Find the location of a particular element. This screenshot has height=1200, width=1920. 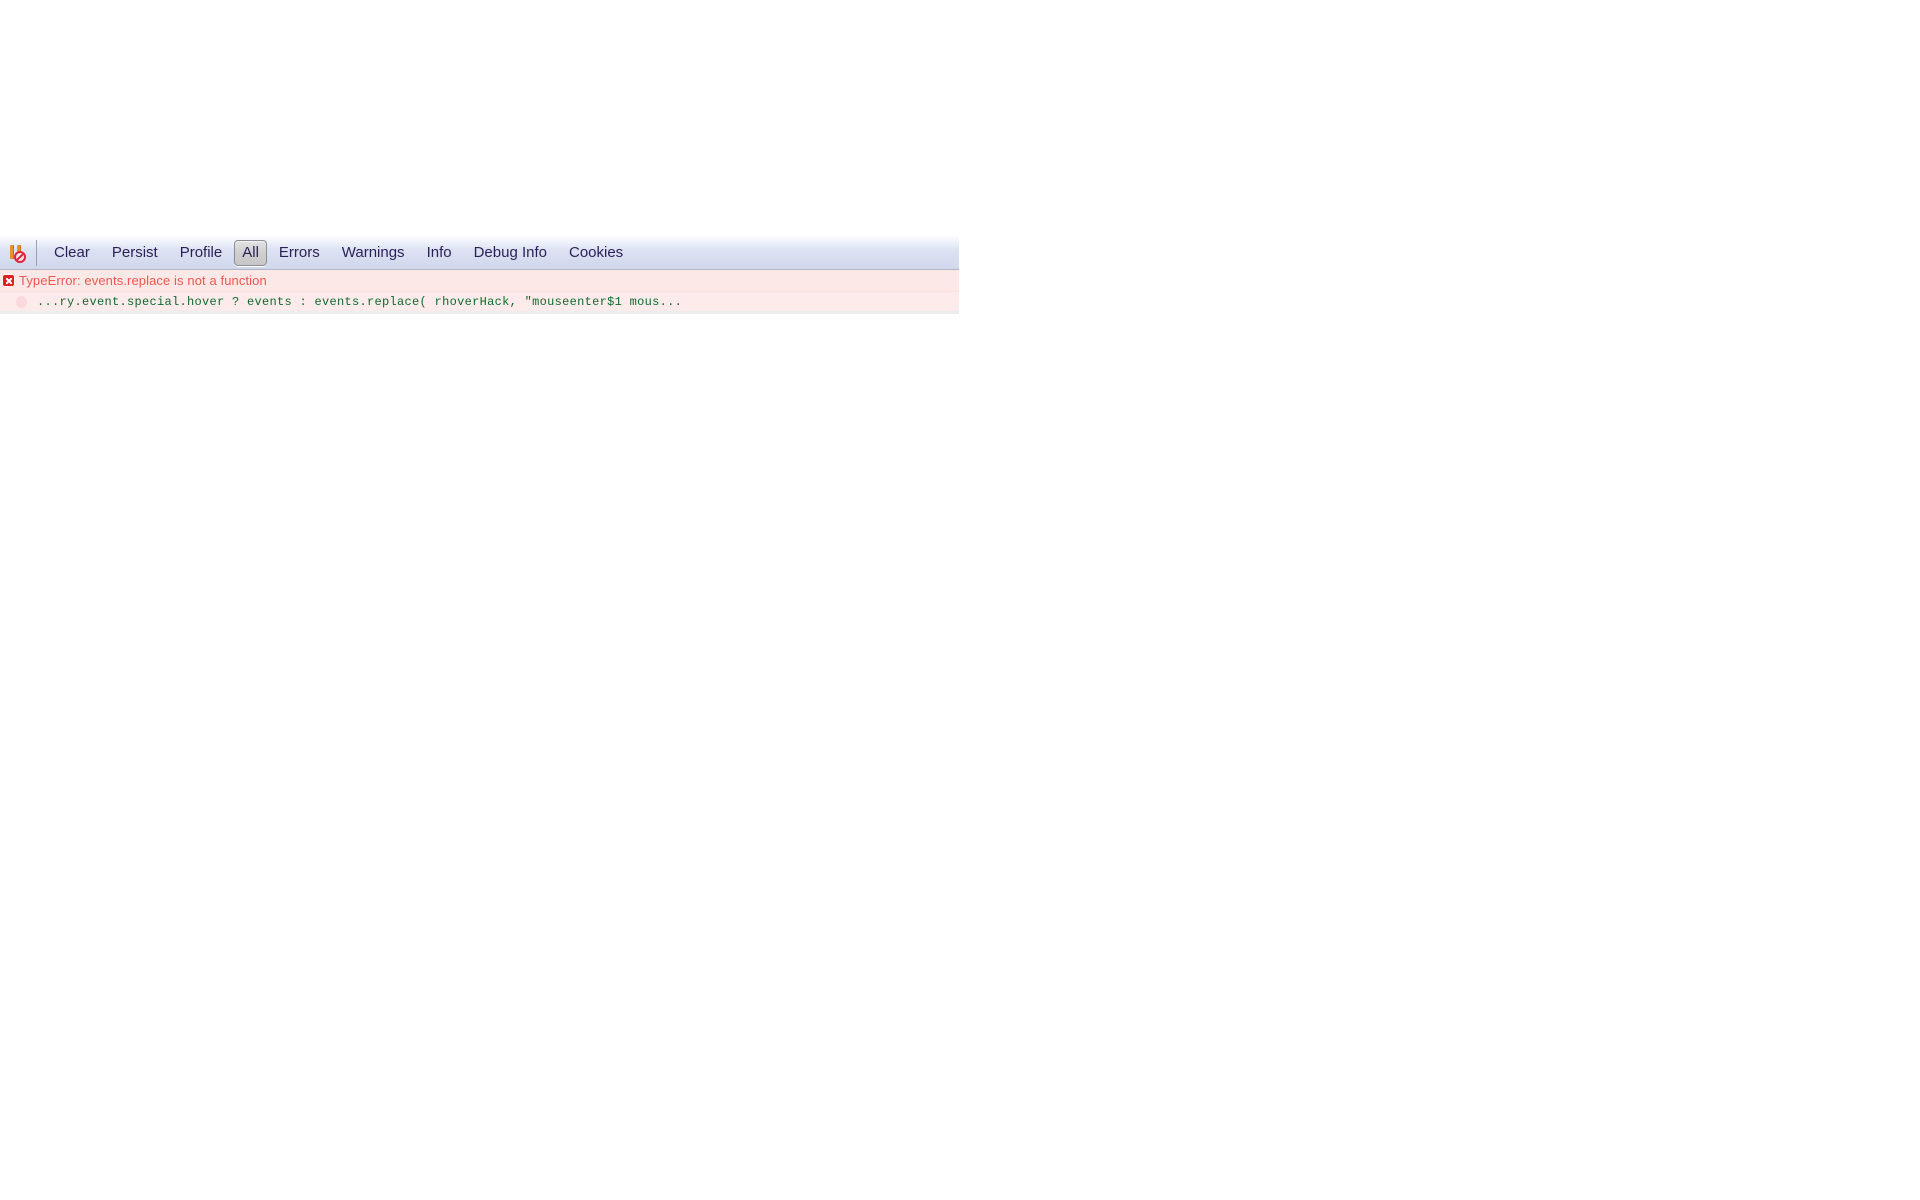

console-status-icon is located at coordinates (17, 253).